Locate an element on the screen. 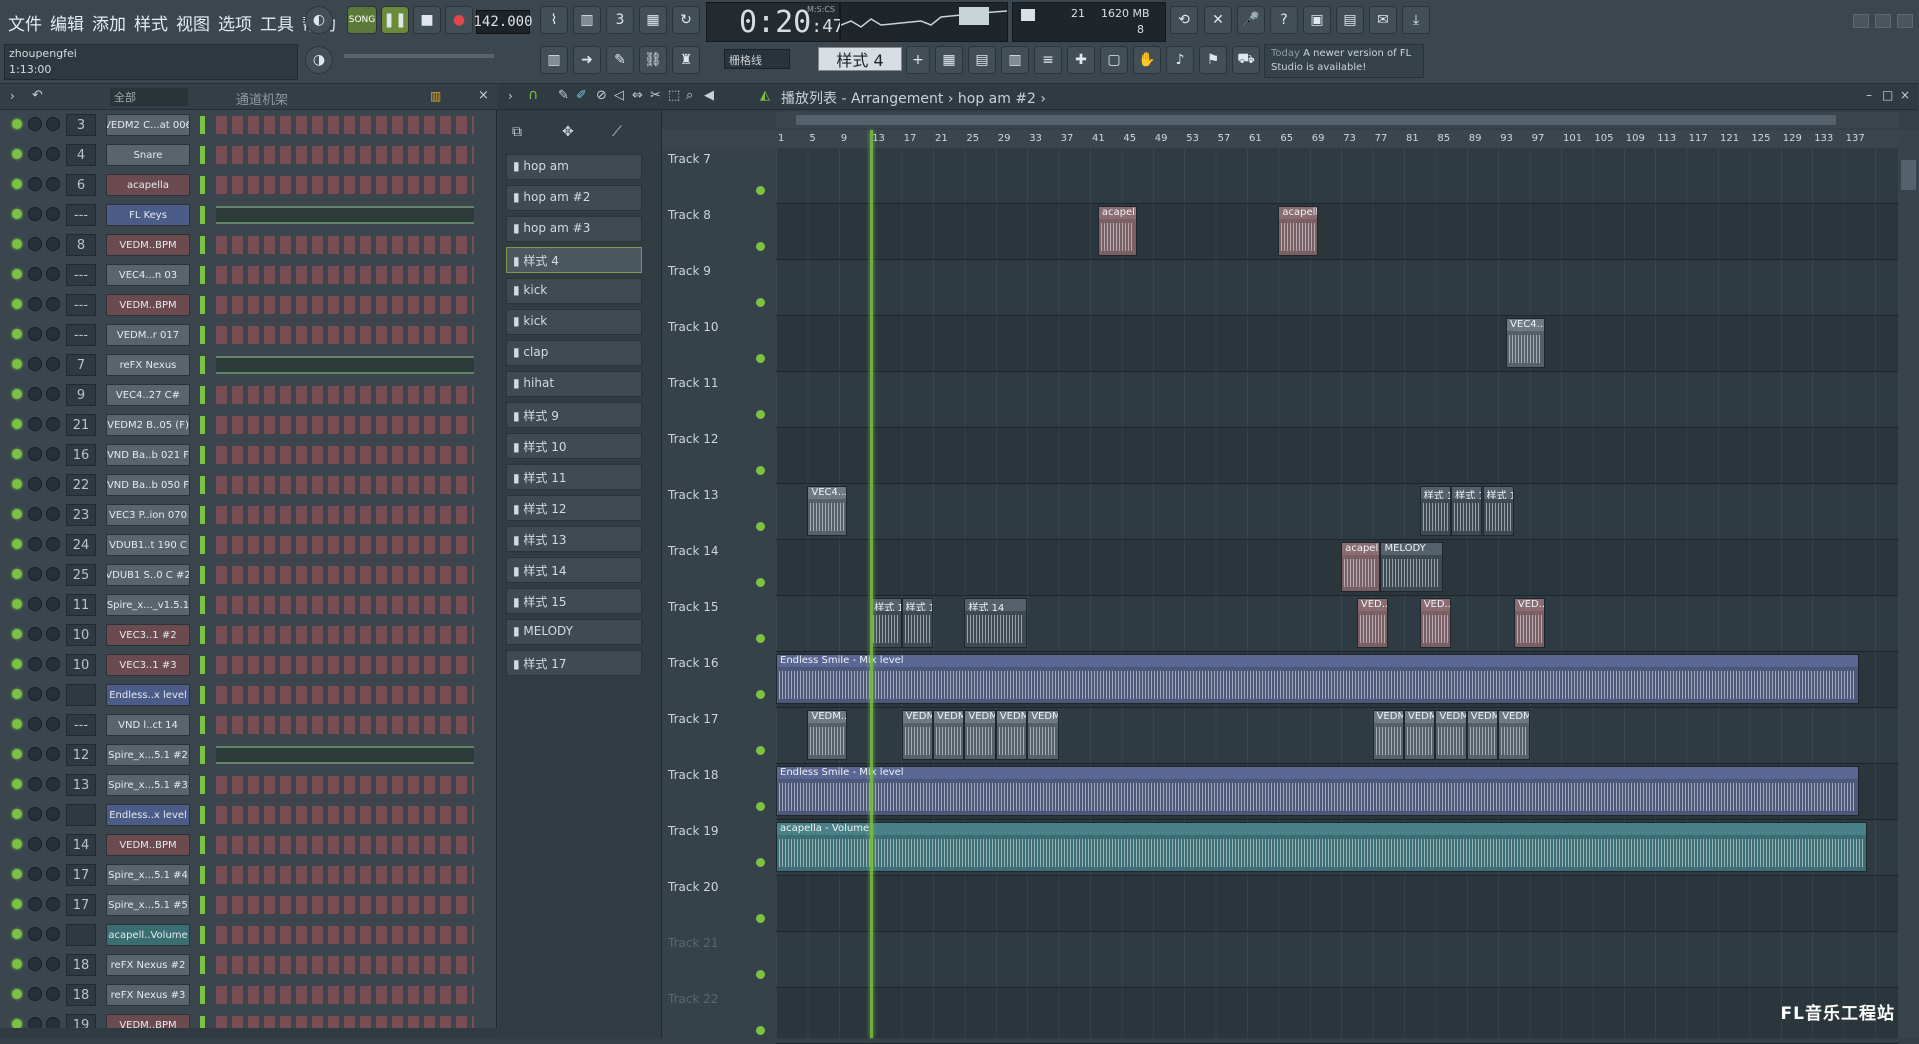 Image resolution: width=1919 pixels, height=1044 pixels. channel-mixer-track: 23 is located at coordinates (81, 515).